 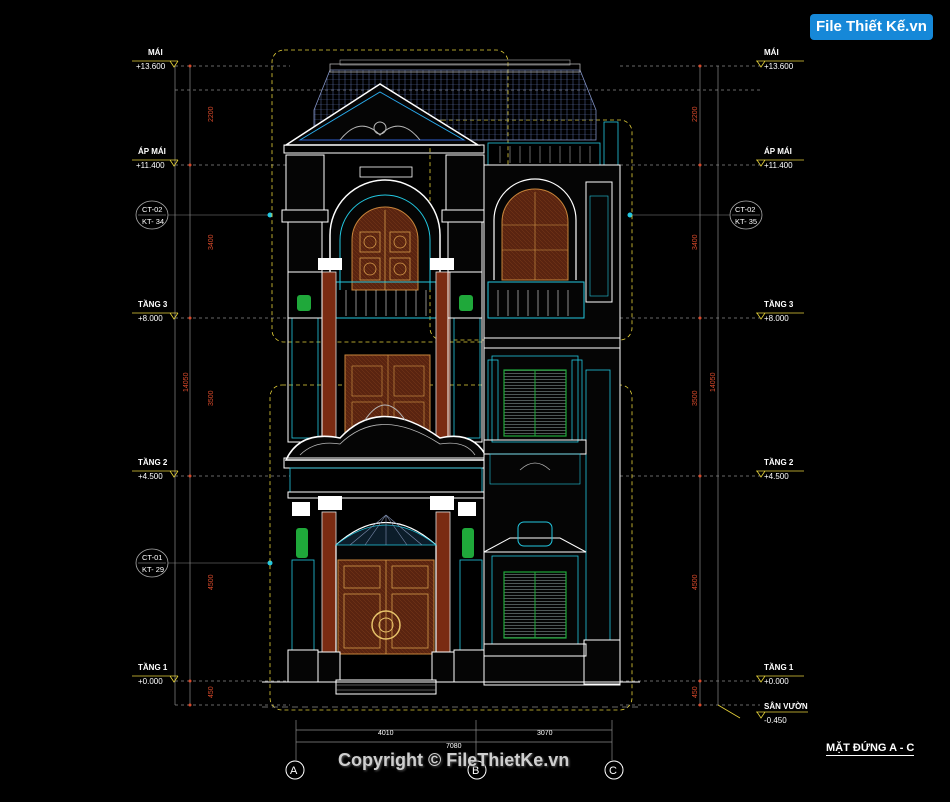 I want to click on level-right-name-1: ÁP MÁI, so click(x=778, y=151).